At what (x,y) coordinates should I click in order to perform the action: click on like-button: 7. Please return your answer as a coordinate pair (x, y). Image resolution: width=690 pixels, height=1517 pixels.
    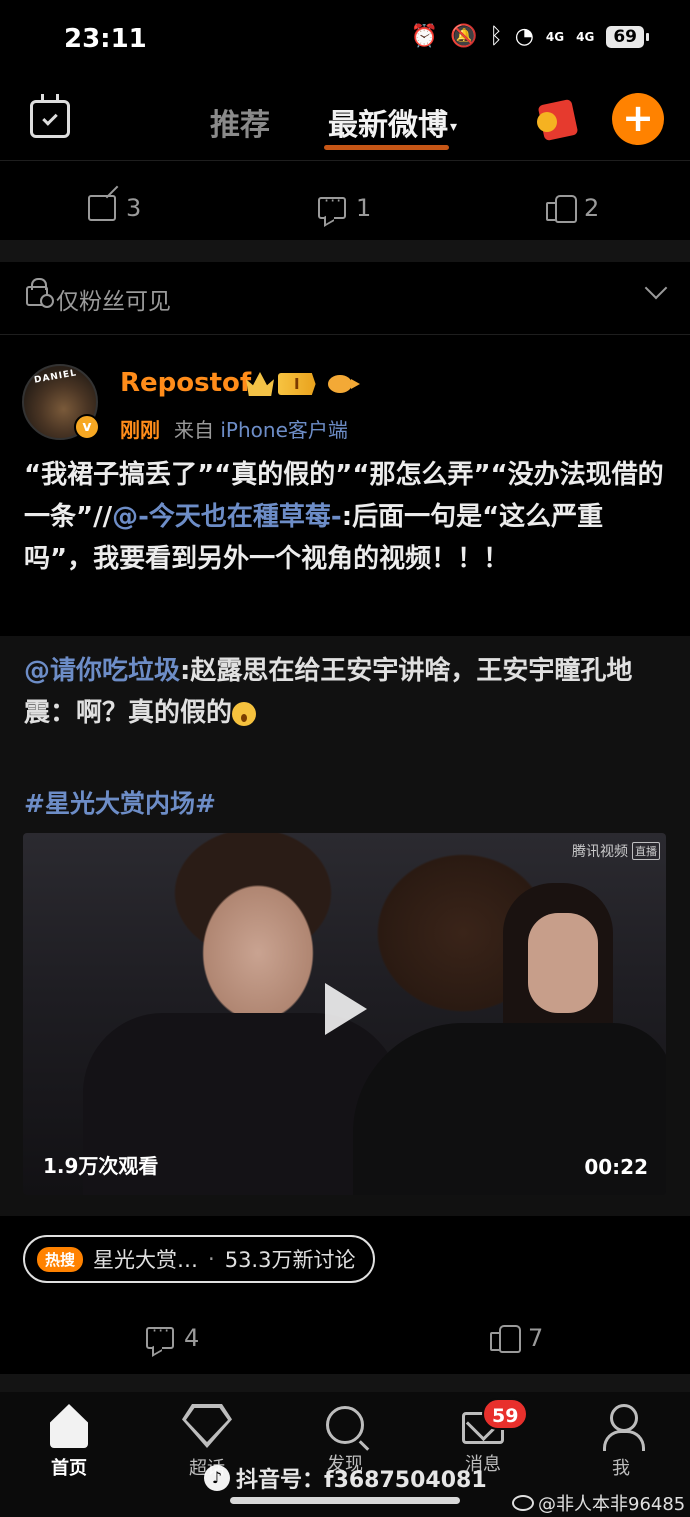
    Looking at the image, I should click on (516, 1338).